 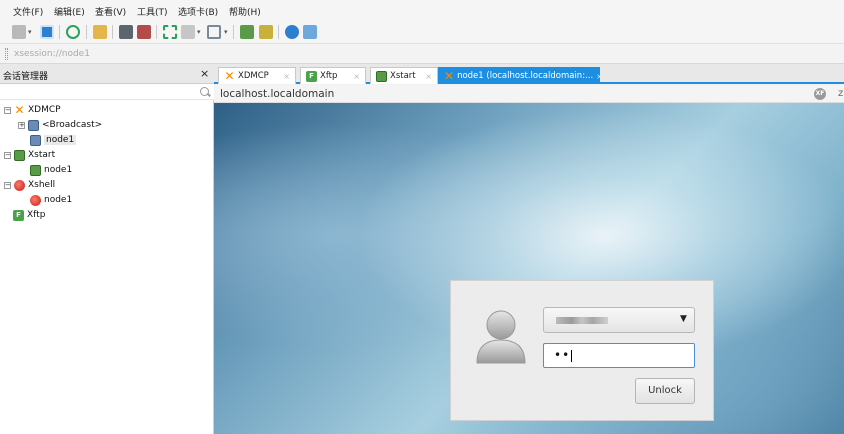 I want to click on password-mask: ••, so click(x=562, y=355).